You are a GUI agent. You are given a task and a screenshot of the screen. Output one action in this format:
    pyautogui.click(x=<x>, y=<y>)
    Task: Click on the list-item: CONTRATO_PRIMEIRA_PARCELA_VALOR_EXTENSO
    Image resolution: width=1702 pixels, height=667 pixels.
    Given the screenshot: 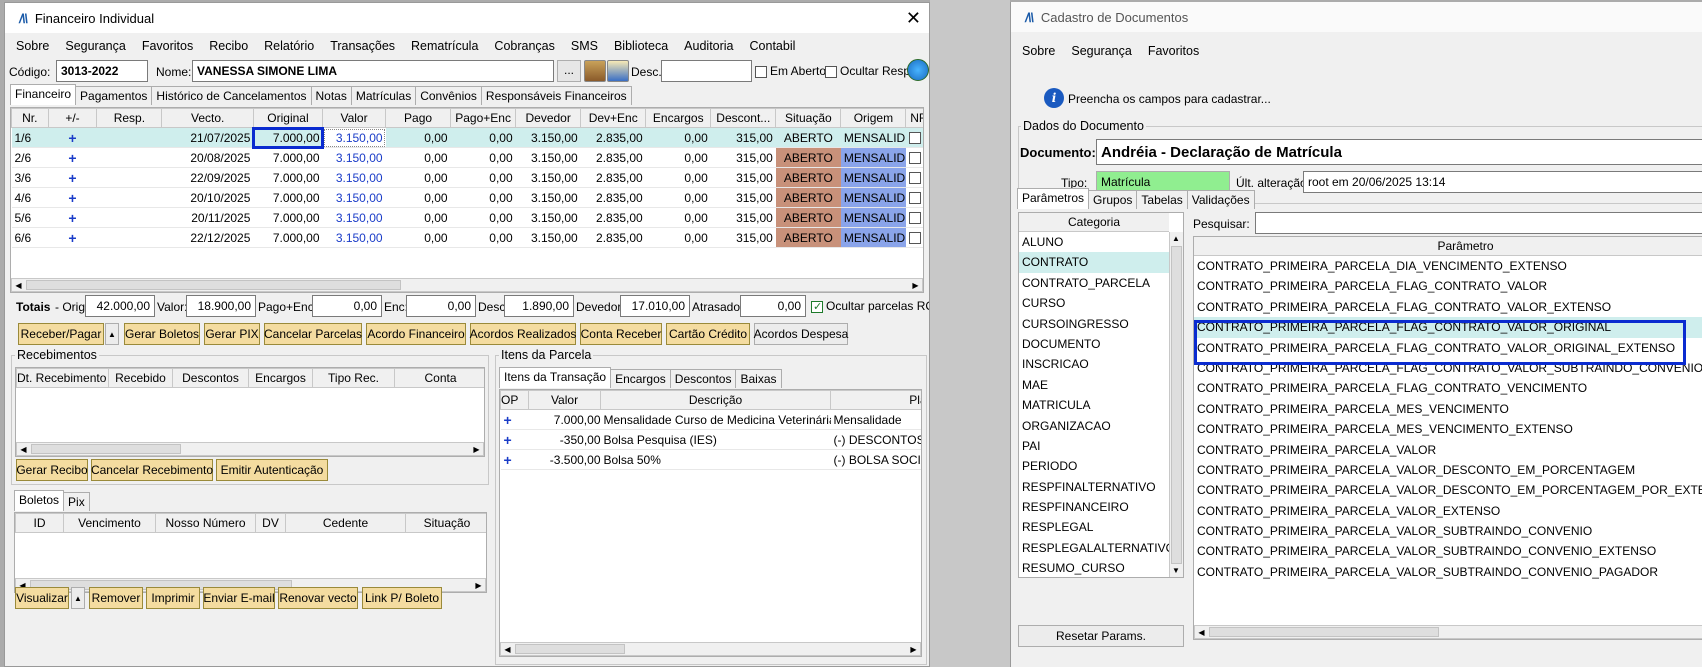 What is the action you would take?
    pyautogui.click(x=1448, y=511)
    